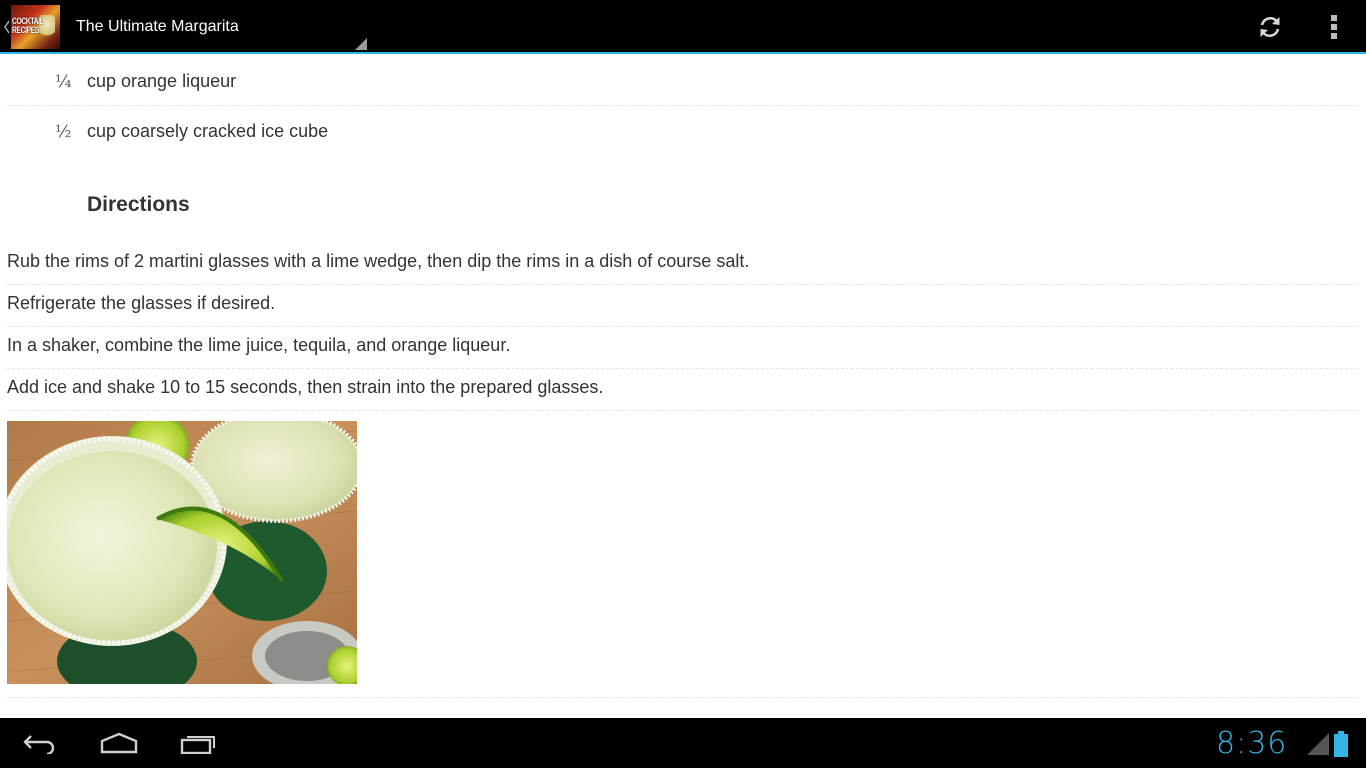 This screenshot has width=1366, height=768. I want to click on ingredient-row: ¼ cup orange liqueur, so click(682, 81).